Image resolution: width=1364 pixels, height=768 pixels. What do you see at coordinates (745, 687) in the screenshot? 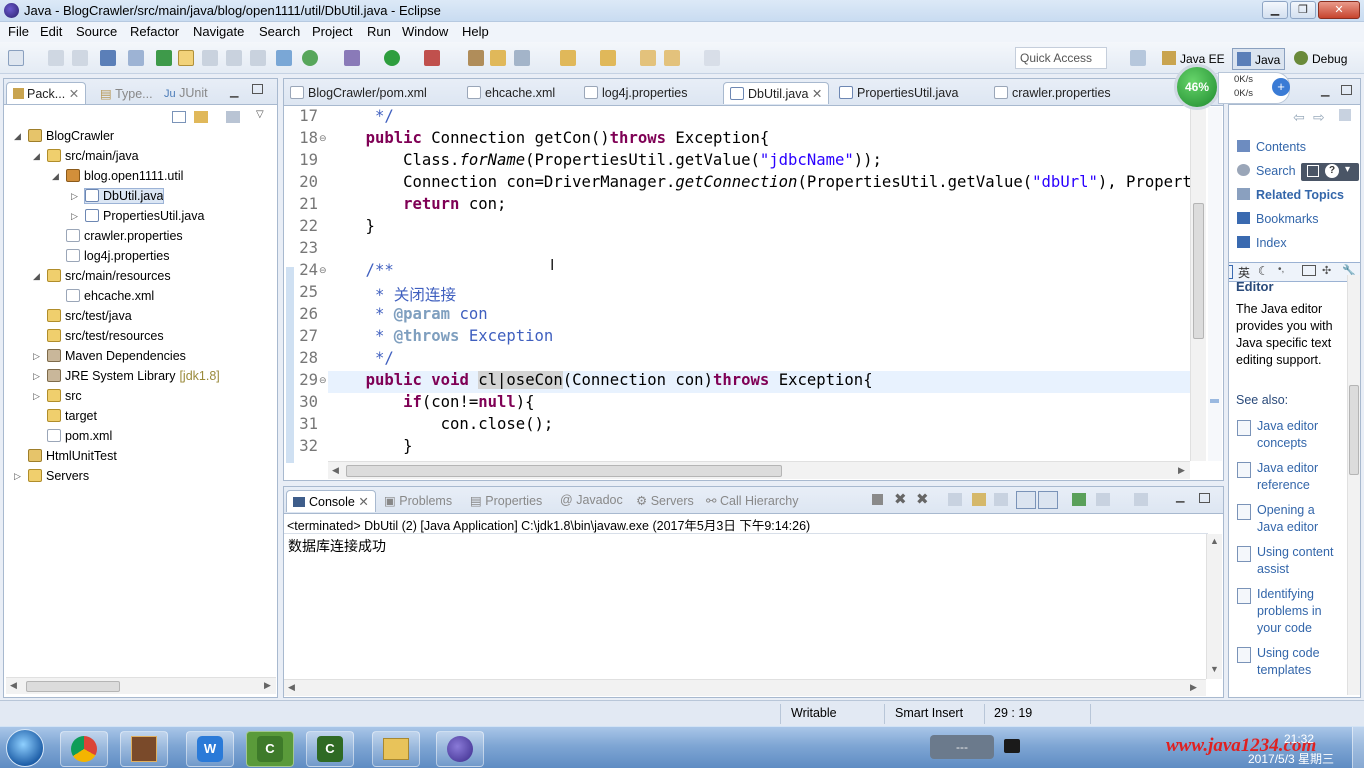
I see `console-hscroll: ◀ ▶` at bounding box center [745, 687].